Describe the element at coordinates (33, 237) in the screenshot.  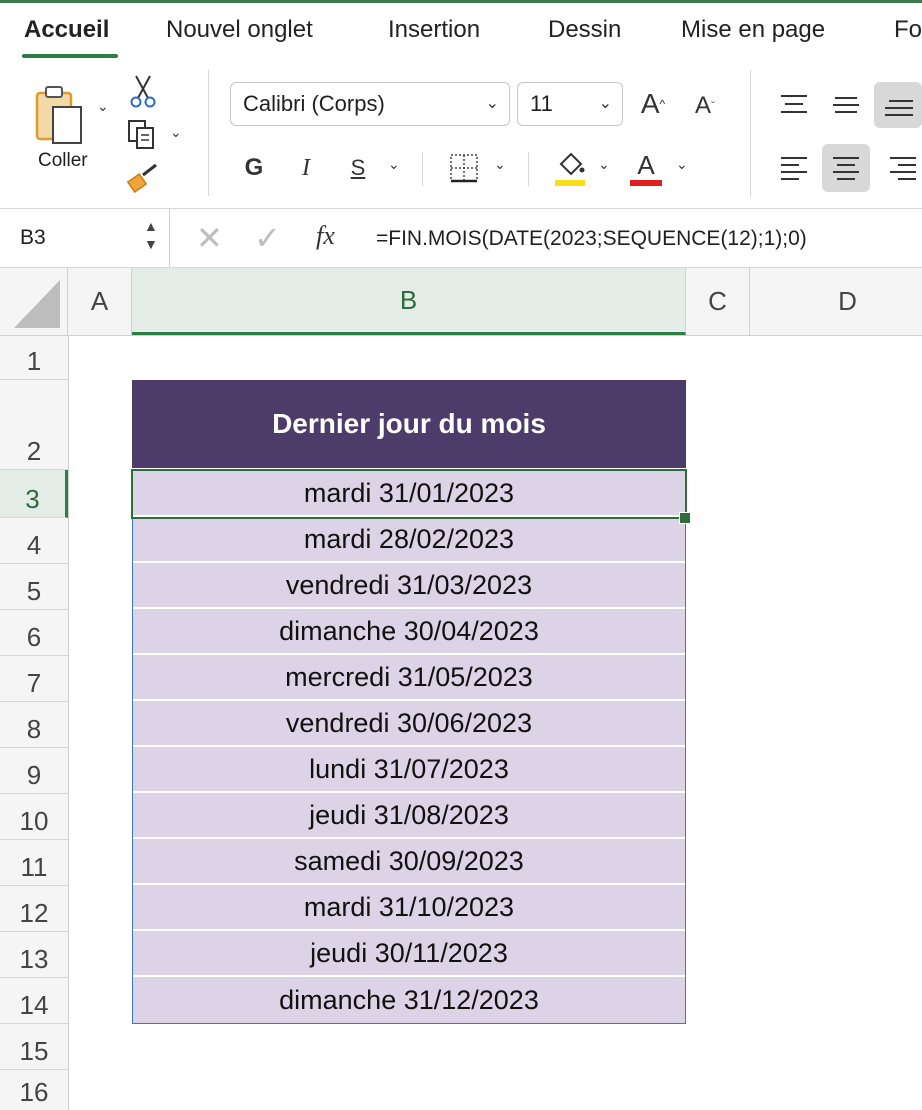
I see `name-box-value: B3` at that location.